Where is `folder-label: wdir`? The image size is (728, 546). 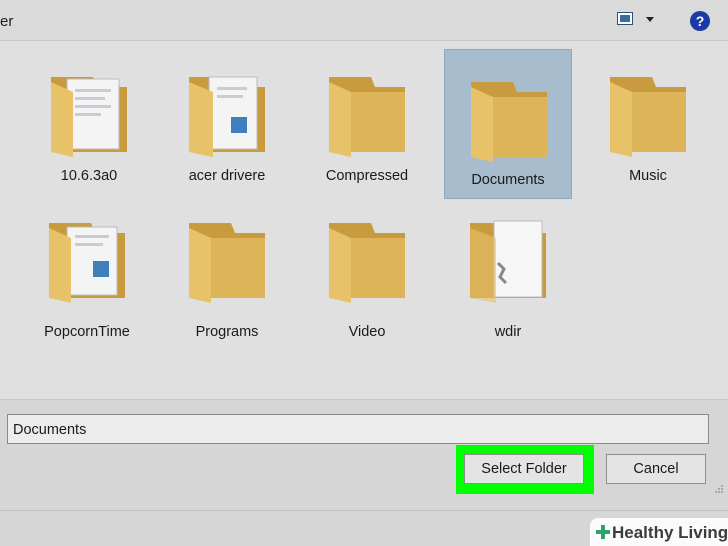
folder-label: wdir is located at coordinates (508, 332).